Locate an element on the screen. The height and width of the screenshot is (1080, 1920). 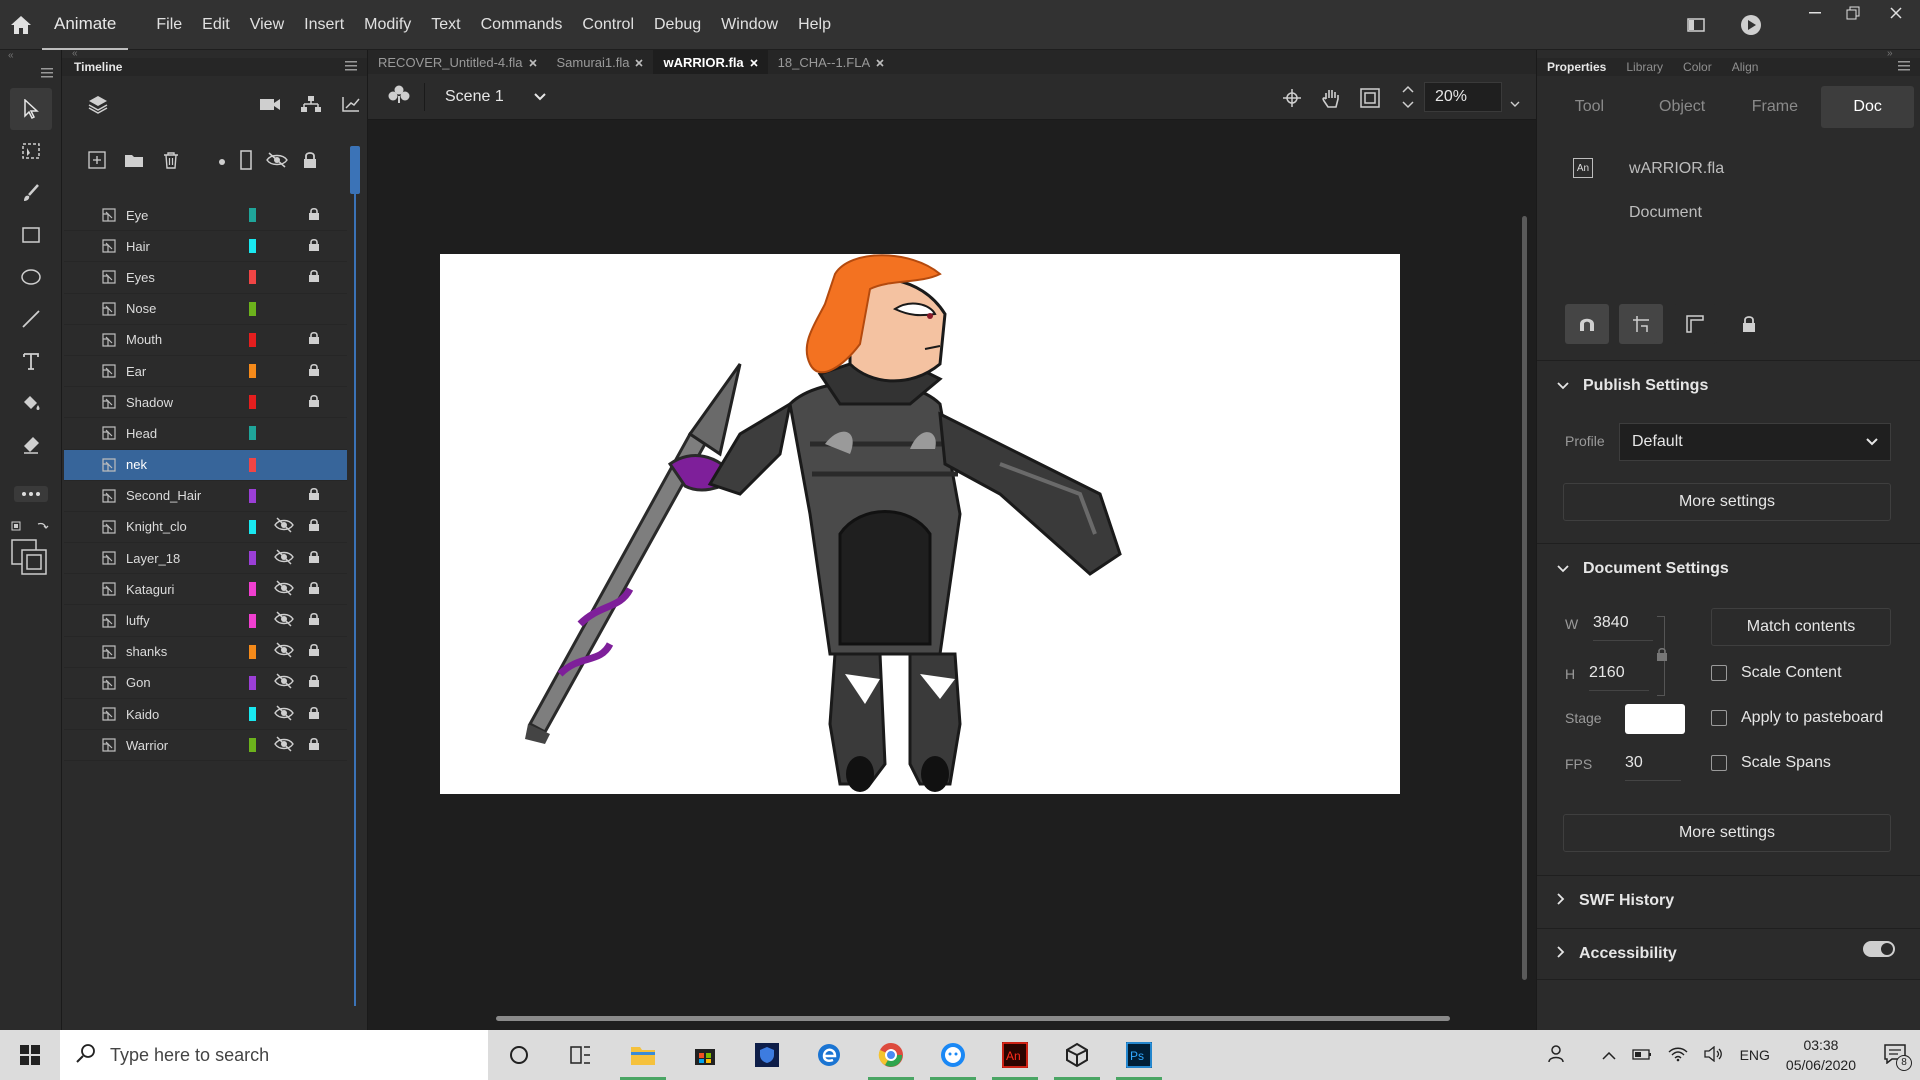
scale-spans-row: Scale Spans is located at coordinates (1771, 763).